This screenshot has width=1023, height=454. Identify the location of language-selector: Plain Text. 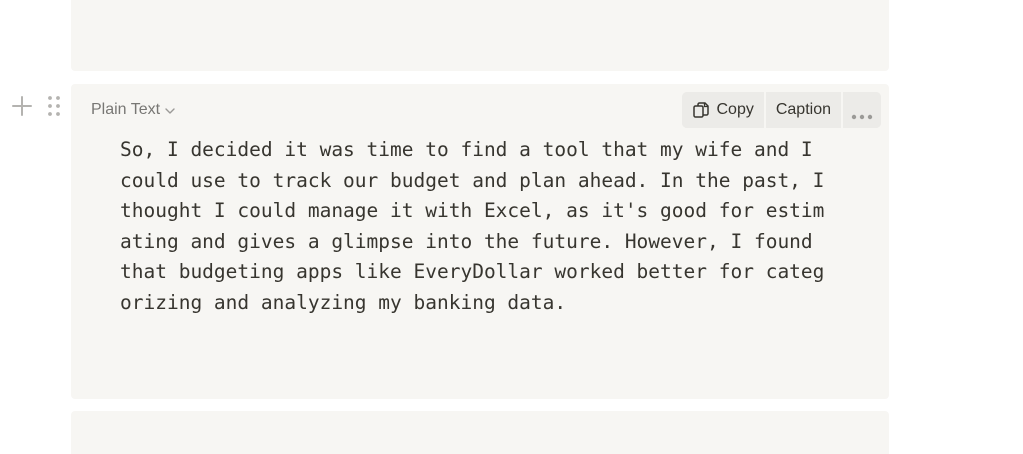
(133, 110).